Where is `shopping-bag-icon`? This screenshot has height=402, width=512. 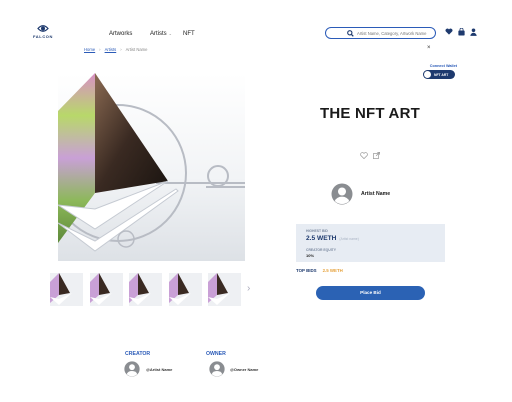 shopping-bag-icon is located at coordinates (461, 32).